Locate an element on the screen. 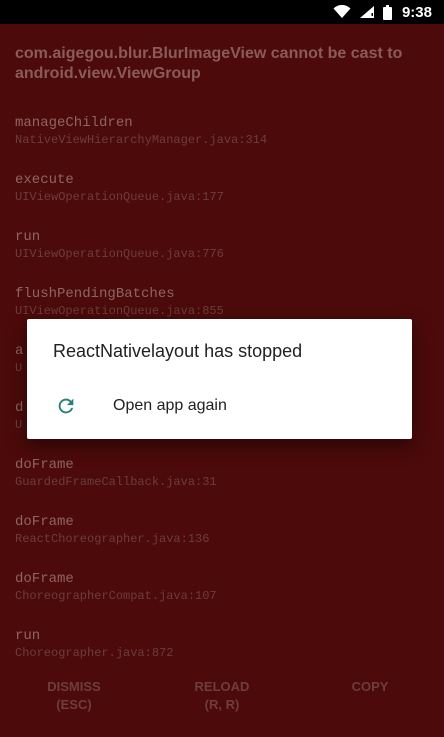 Image resolution: width=444 pixels, height=737 pixels. status-time: 9:38 is located at coordinates (416, 12).